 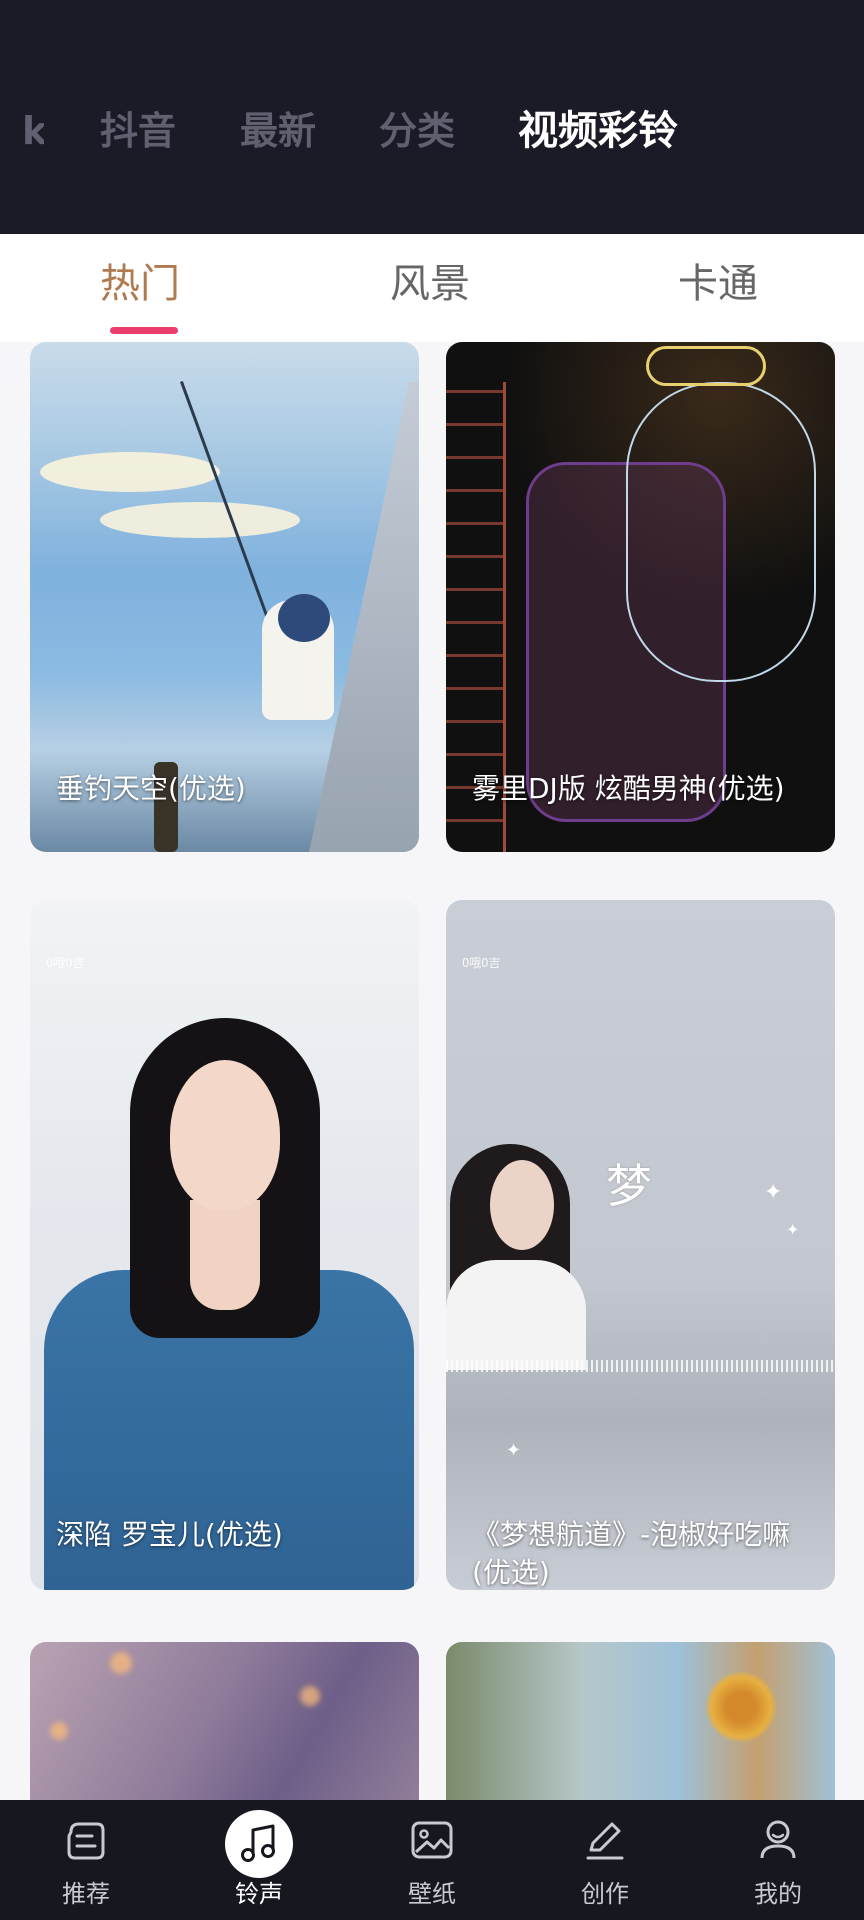 What do you see at coordinates (86, 1841) in the screenshot?
I see `recommend-icon` at bounding box center [86, 1841].